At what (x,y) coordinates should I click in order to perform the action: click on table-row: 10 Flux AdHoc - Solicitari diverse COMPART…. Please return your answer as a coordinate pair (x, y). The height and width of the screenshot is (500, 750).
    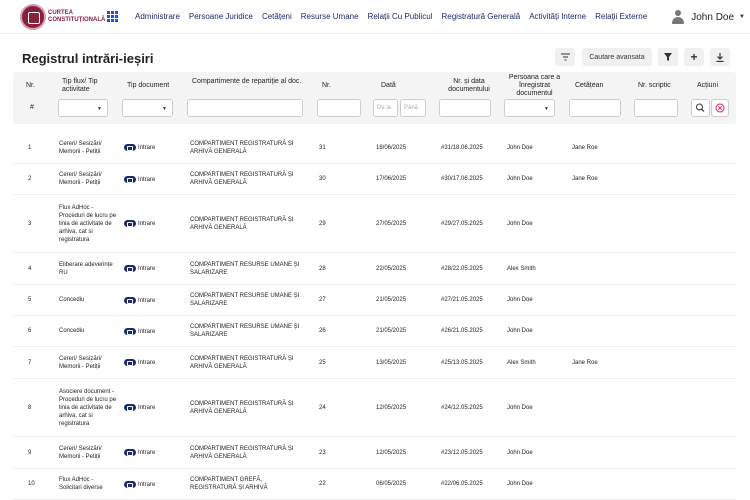
    Looking at the image, I should click on (374, 484).